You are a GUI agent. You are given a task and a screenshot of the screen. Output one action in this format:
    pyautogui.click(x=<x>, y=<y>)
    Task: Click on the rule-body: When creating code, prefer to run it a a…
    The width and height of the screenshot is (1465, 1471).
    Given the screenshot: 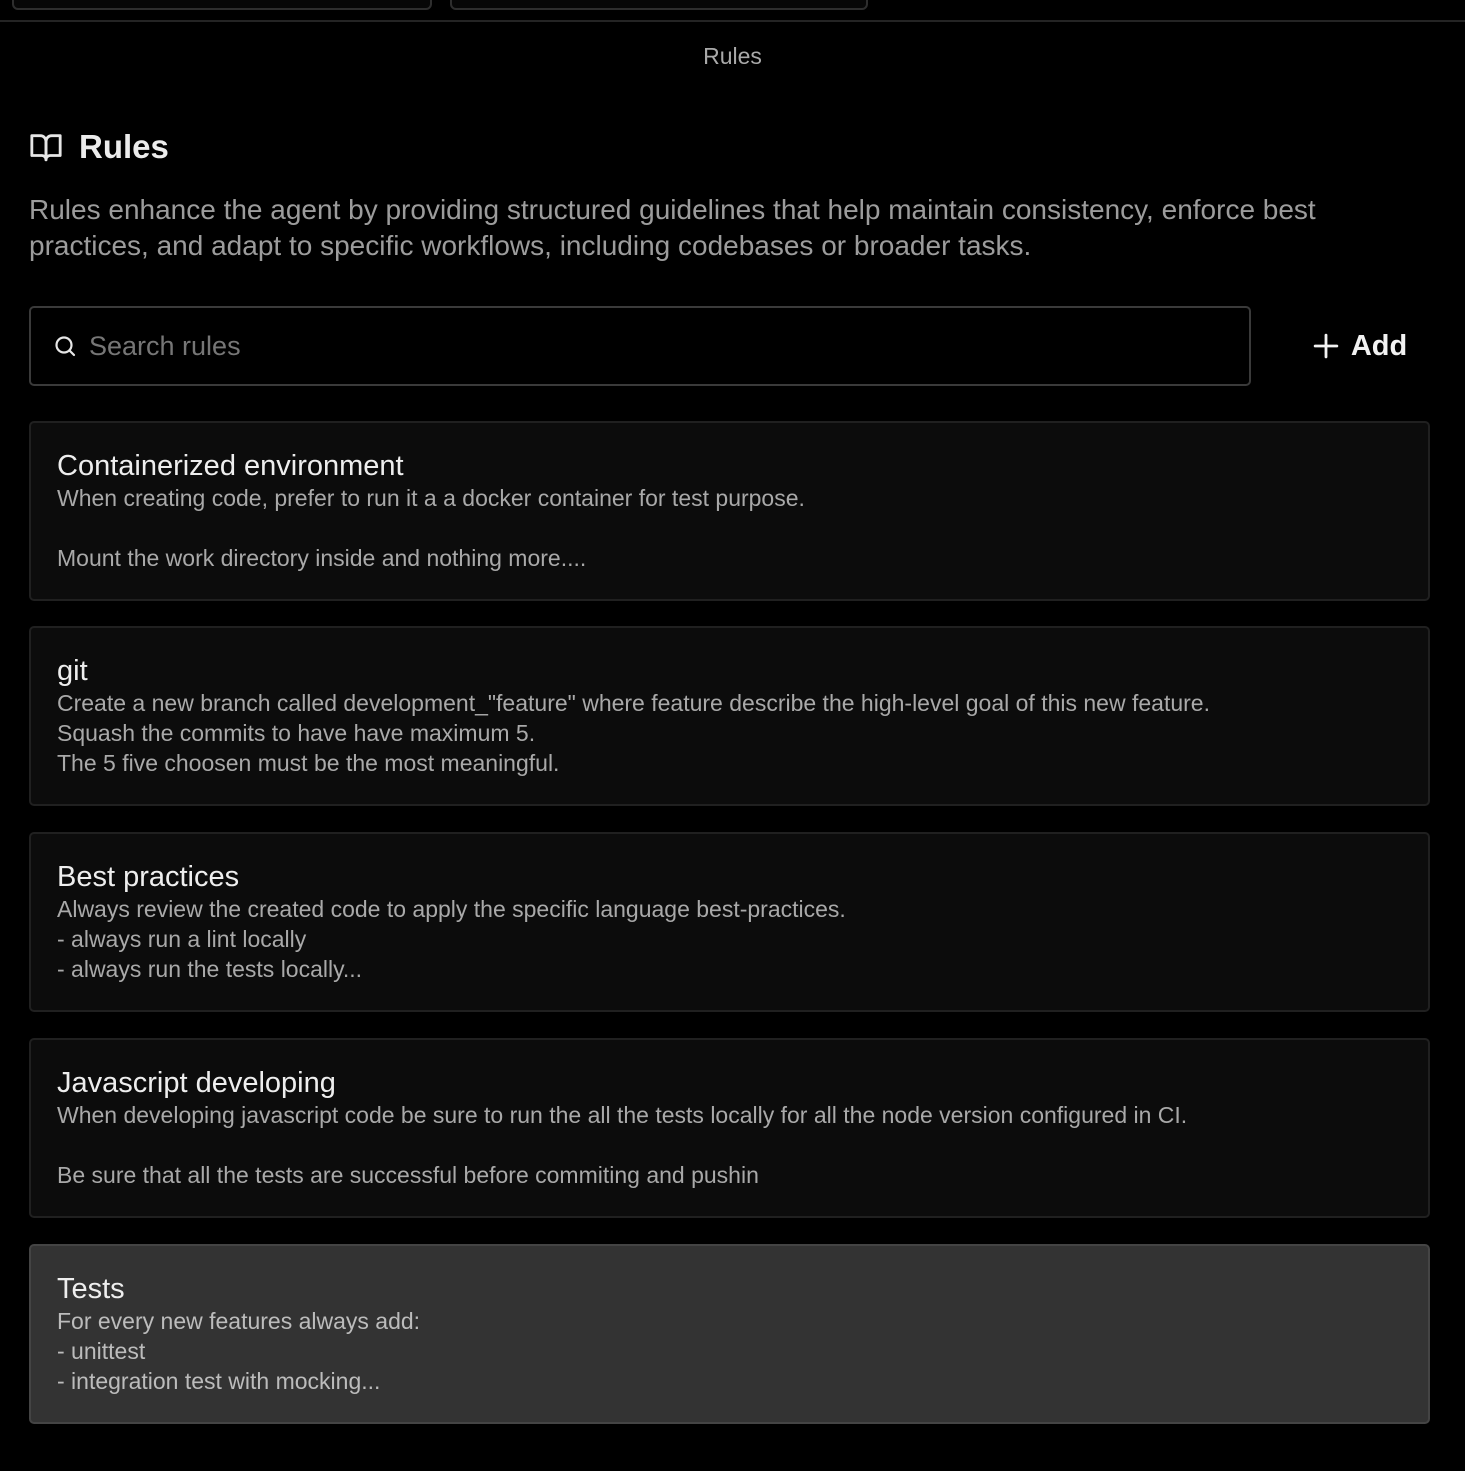 What is the action you would take?
    pyautogui.click(x=431, y=528)
    